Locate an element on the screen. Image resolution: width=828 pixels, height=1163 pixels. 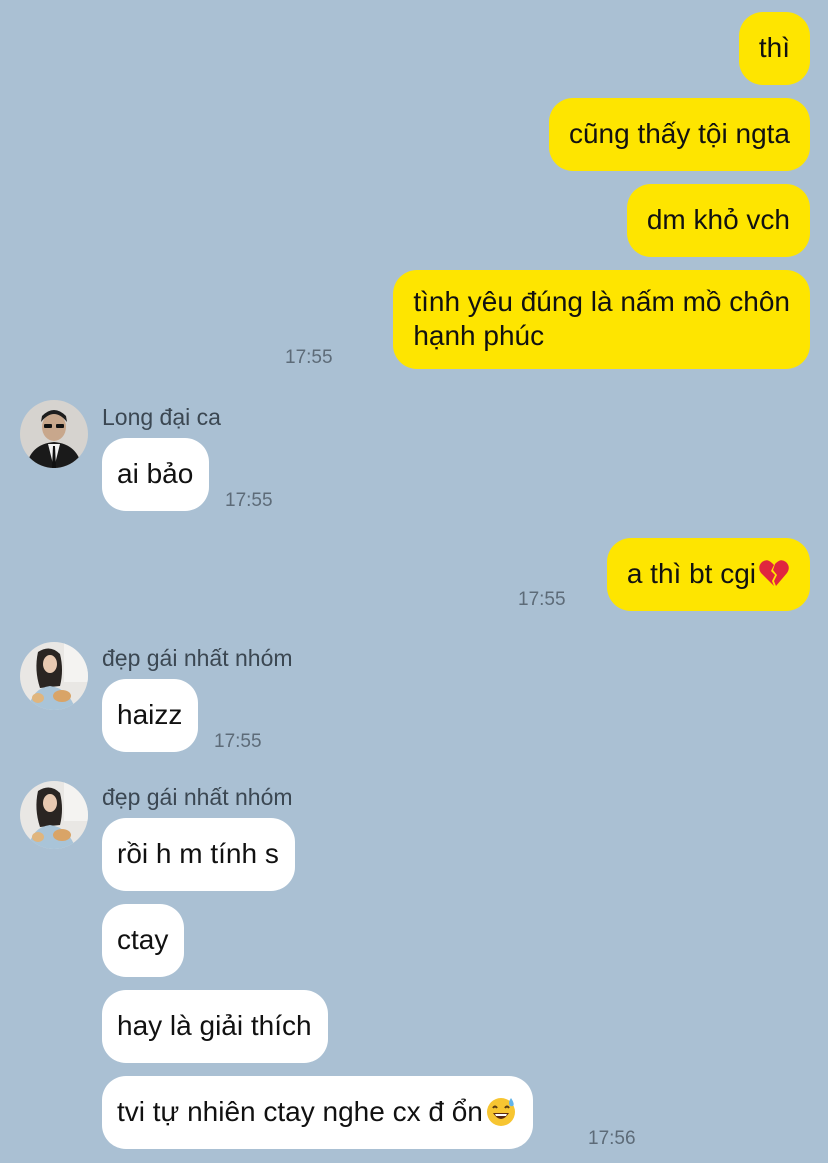
message-text-line-2: hạnh phúc is located at coordinates (479, 335).